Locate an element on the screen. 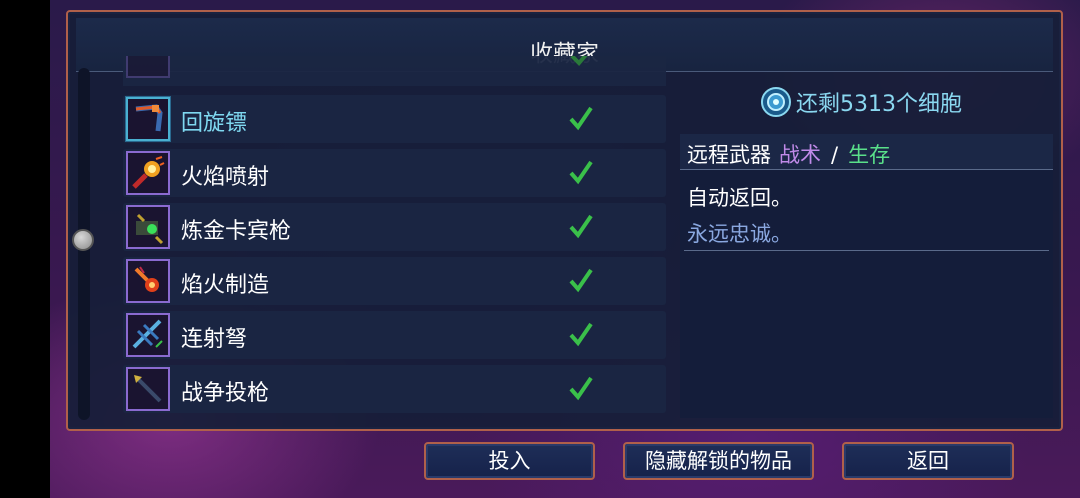  list-item-flamethrower: 火焰喷射 is located at coordinates (394, 173).